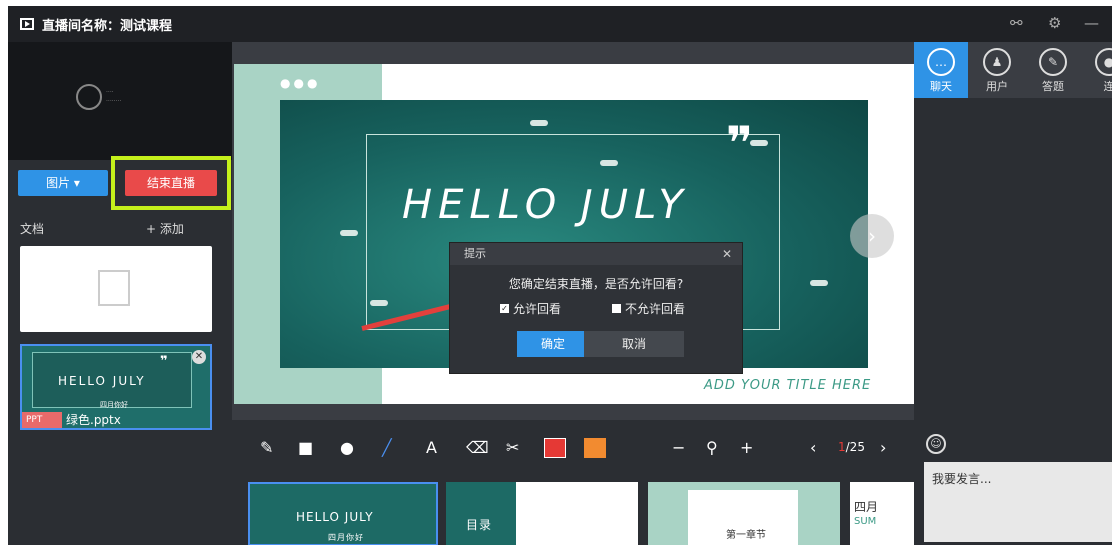 This screenshot has width=1112, height=545. I want to click on tab-quiz: ✎ 答题, so click(1053, 70).